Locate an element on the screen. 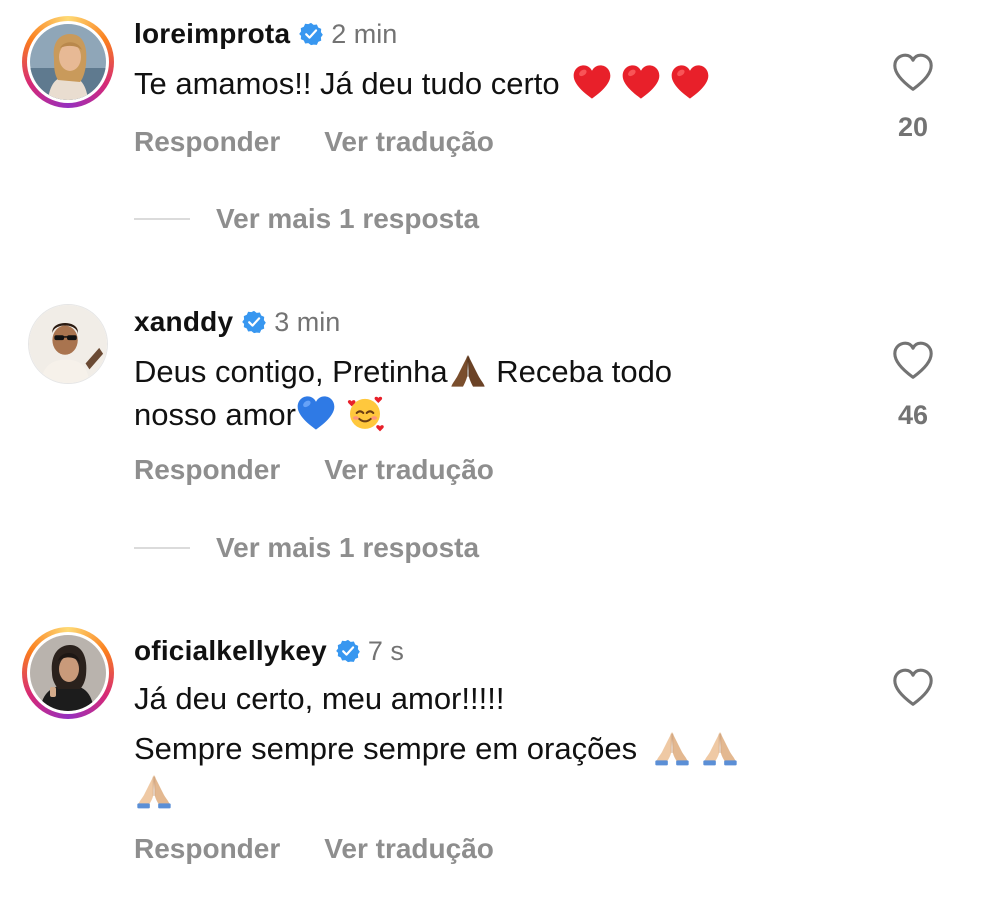 Image resolution: width=984 pixels, height=897 pixels. comment-header: oficialkellykey 7 s is located at coordinates (269, 651).